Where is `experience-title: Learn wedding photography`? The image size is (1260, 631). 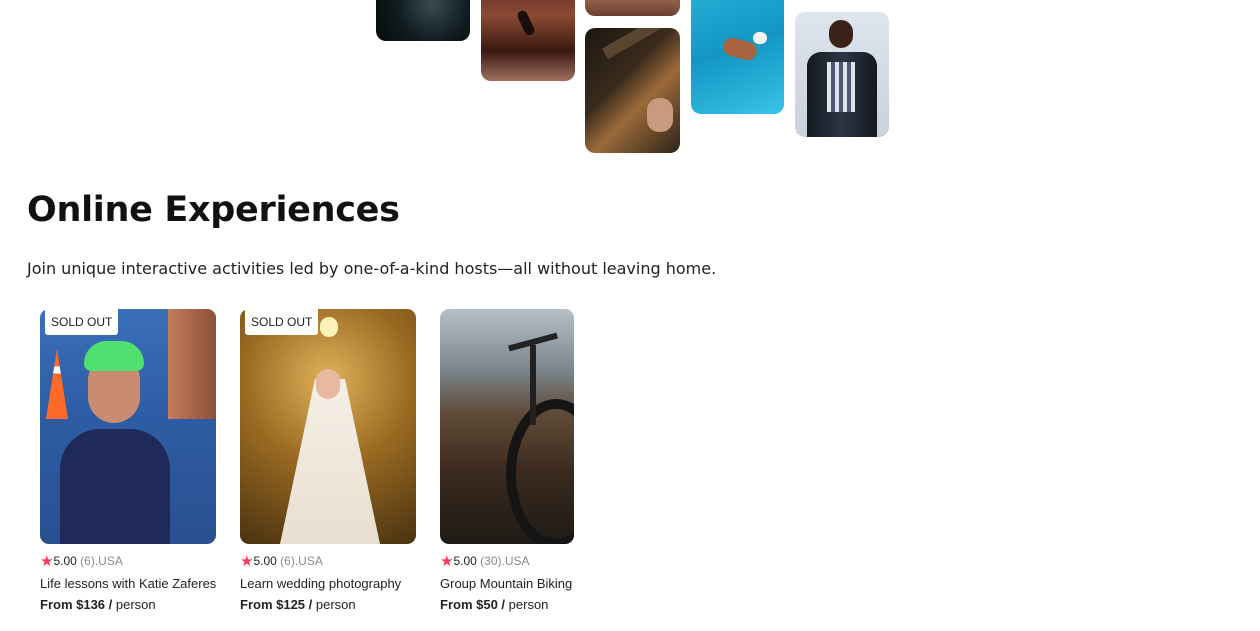
experience-title: Learn wedding photography is located at coordinates (328, 583).